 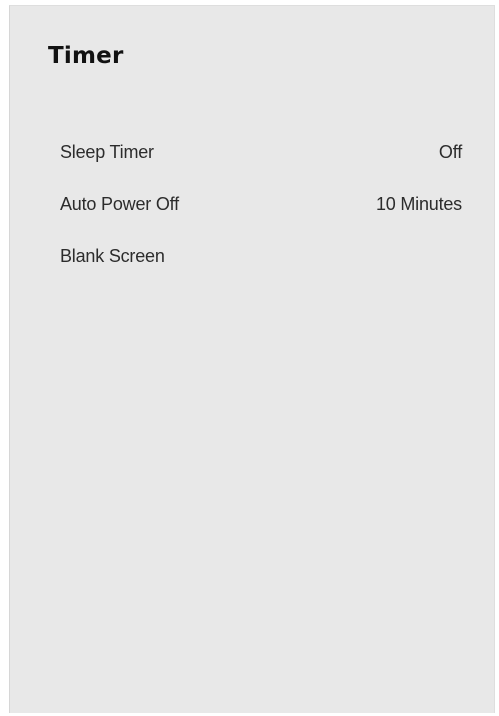 I want to click on panel-title: Timer, so click(x=86, y=56).